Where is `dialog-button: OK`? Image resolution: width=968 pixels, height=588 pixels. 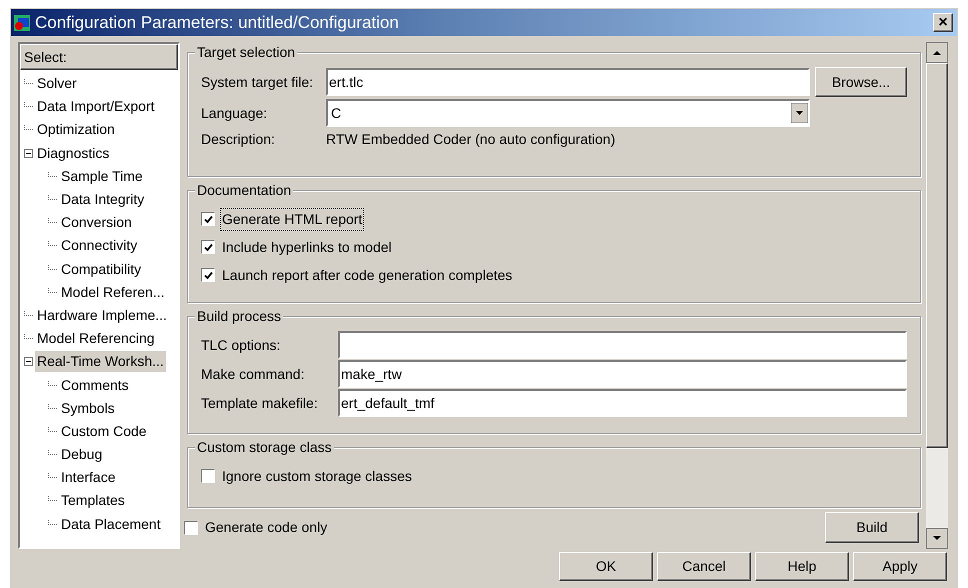 dialog-button: OK is located at coordinates (606, 566).